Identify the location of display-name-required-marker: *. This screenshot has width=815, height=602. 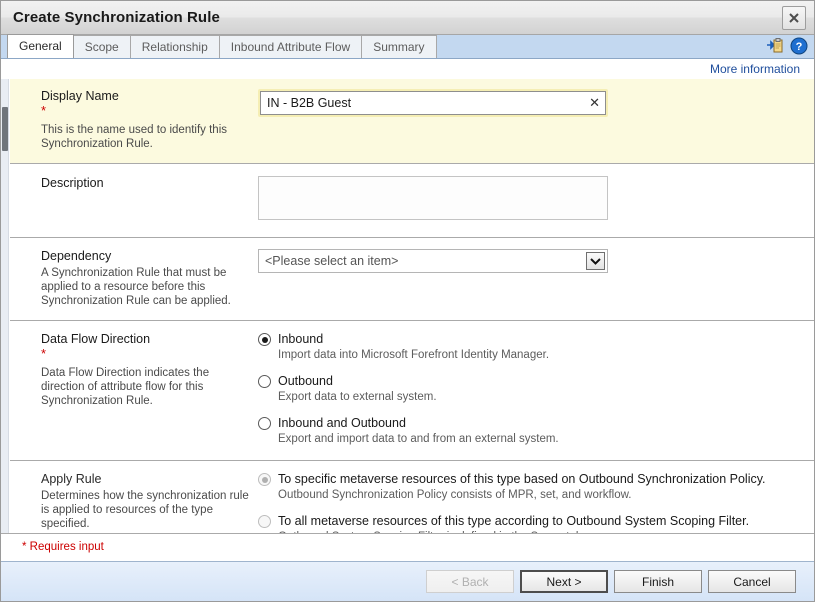
(44, 110).